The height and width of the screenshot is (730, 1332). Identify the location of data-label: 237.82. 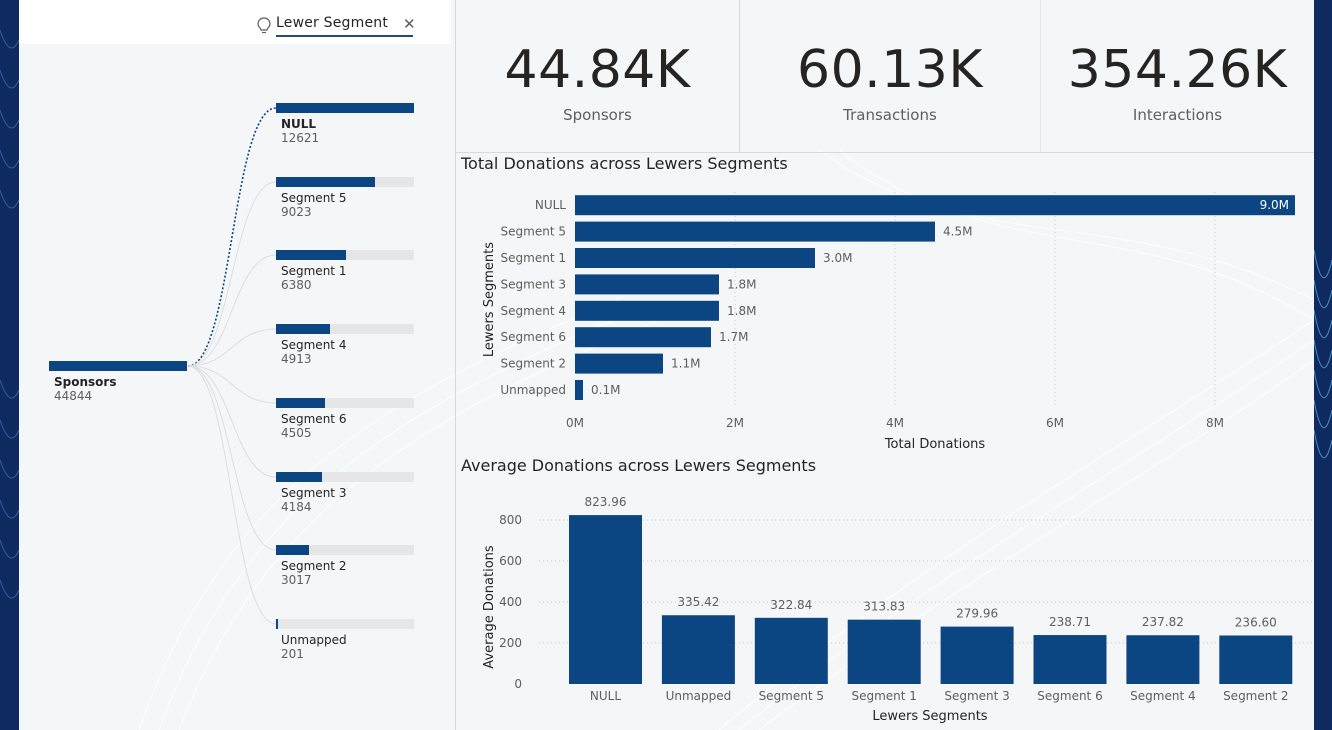
(1163, 622).